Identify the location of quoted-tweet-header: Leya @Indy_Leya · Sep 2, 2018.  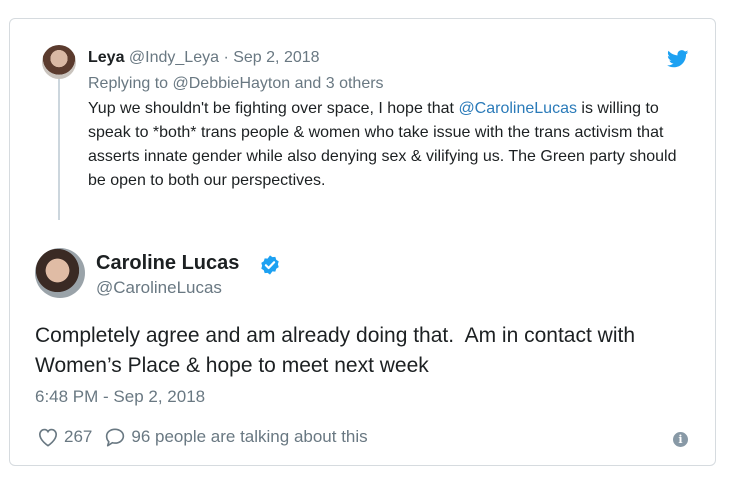
(204, 58).